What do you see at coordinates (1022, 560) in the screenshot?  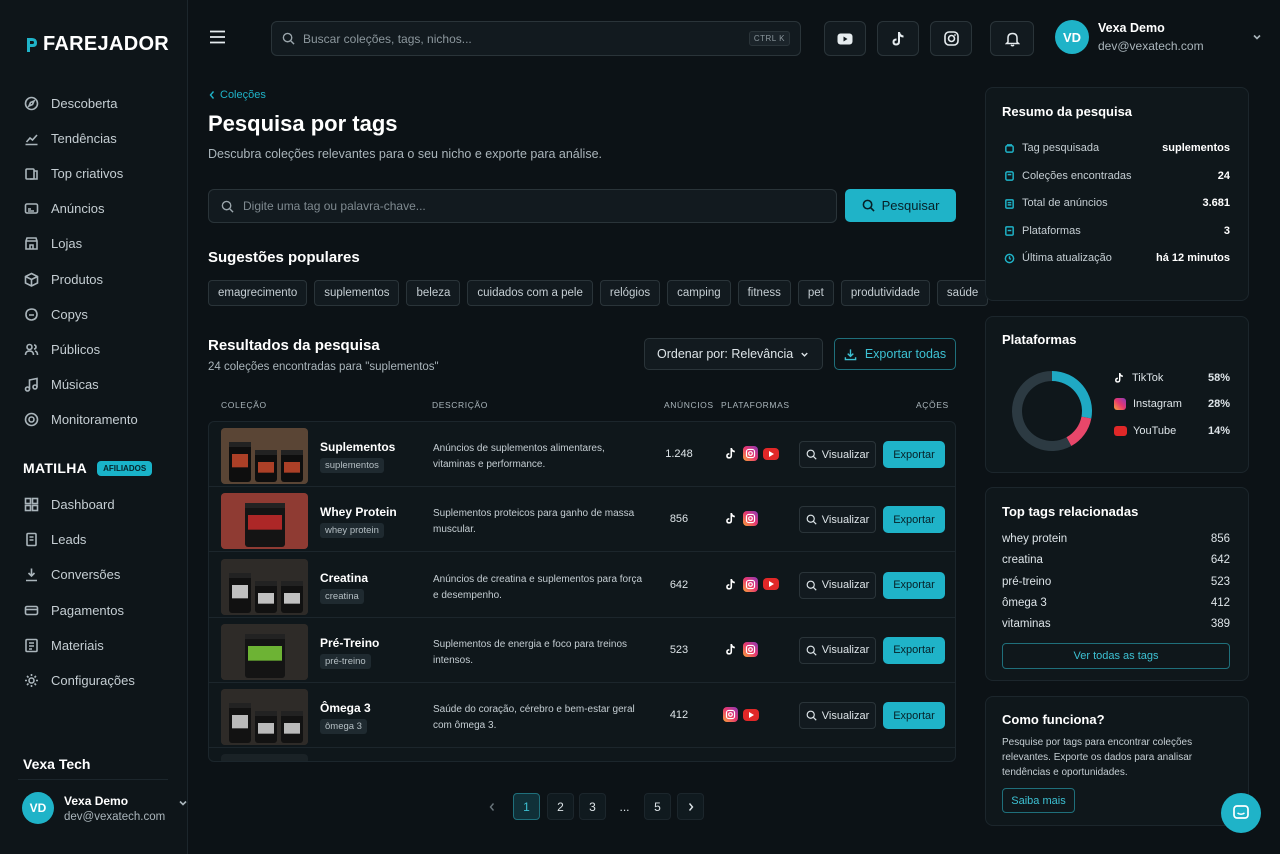 I see `related-tag: creatina` at bounding box center [1022, 560].